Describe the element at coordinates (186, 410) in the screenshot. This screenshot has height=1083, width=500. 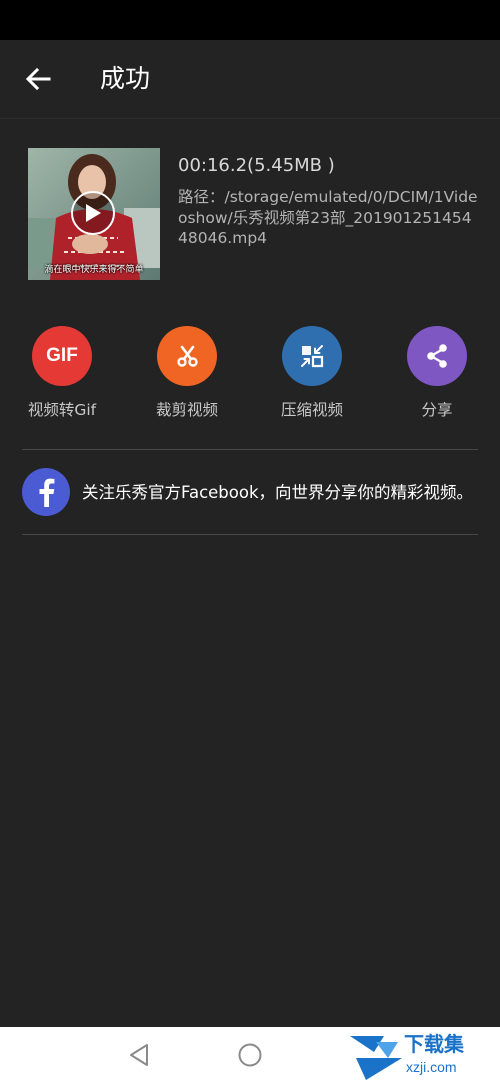
I see `trim-video-label: 裁剪视频` at that location.